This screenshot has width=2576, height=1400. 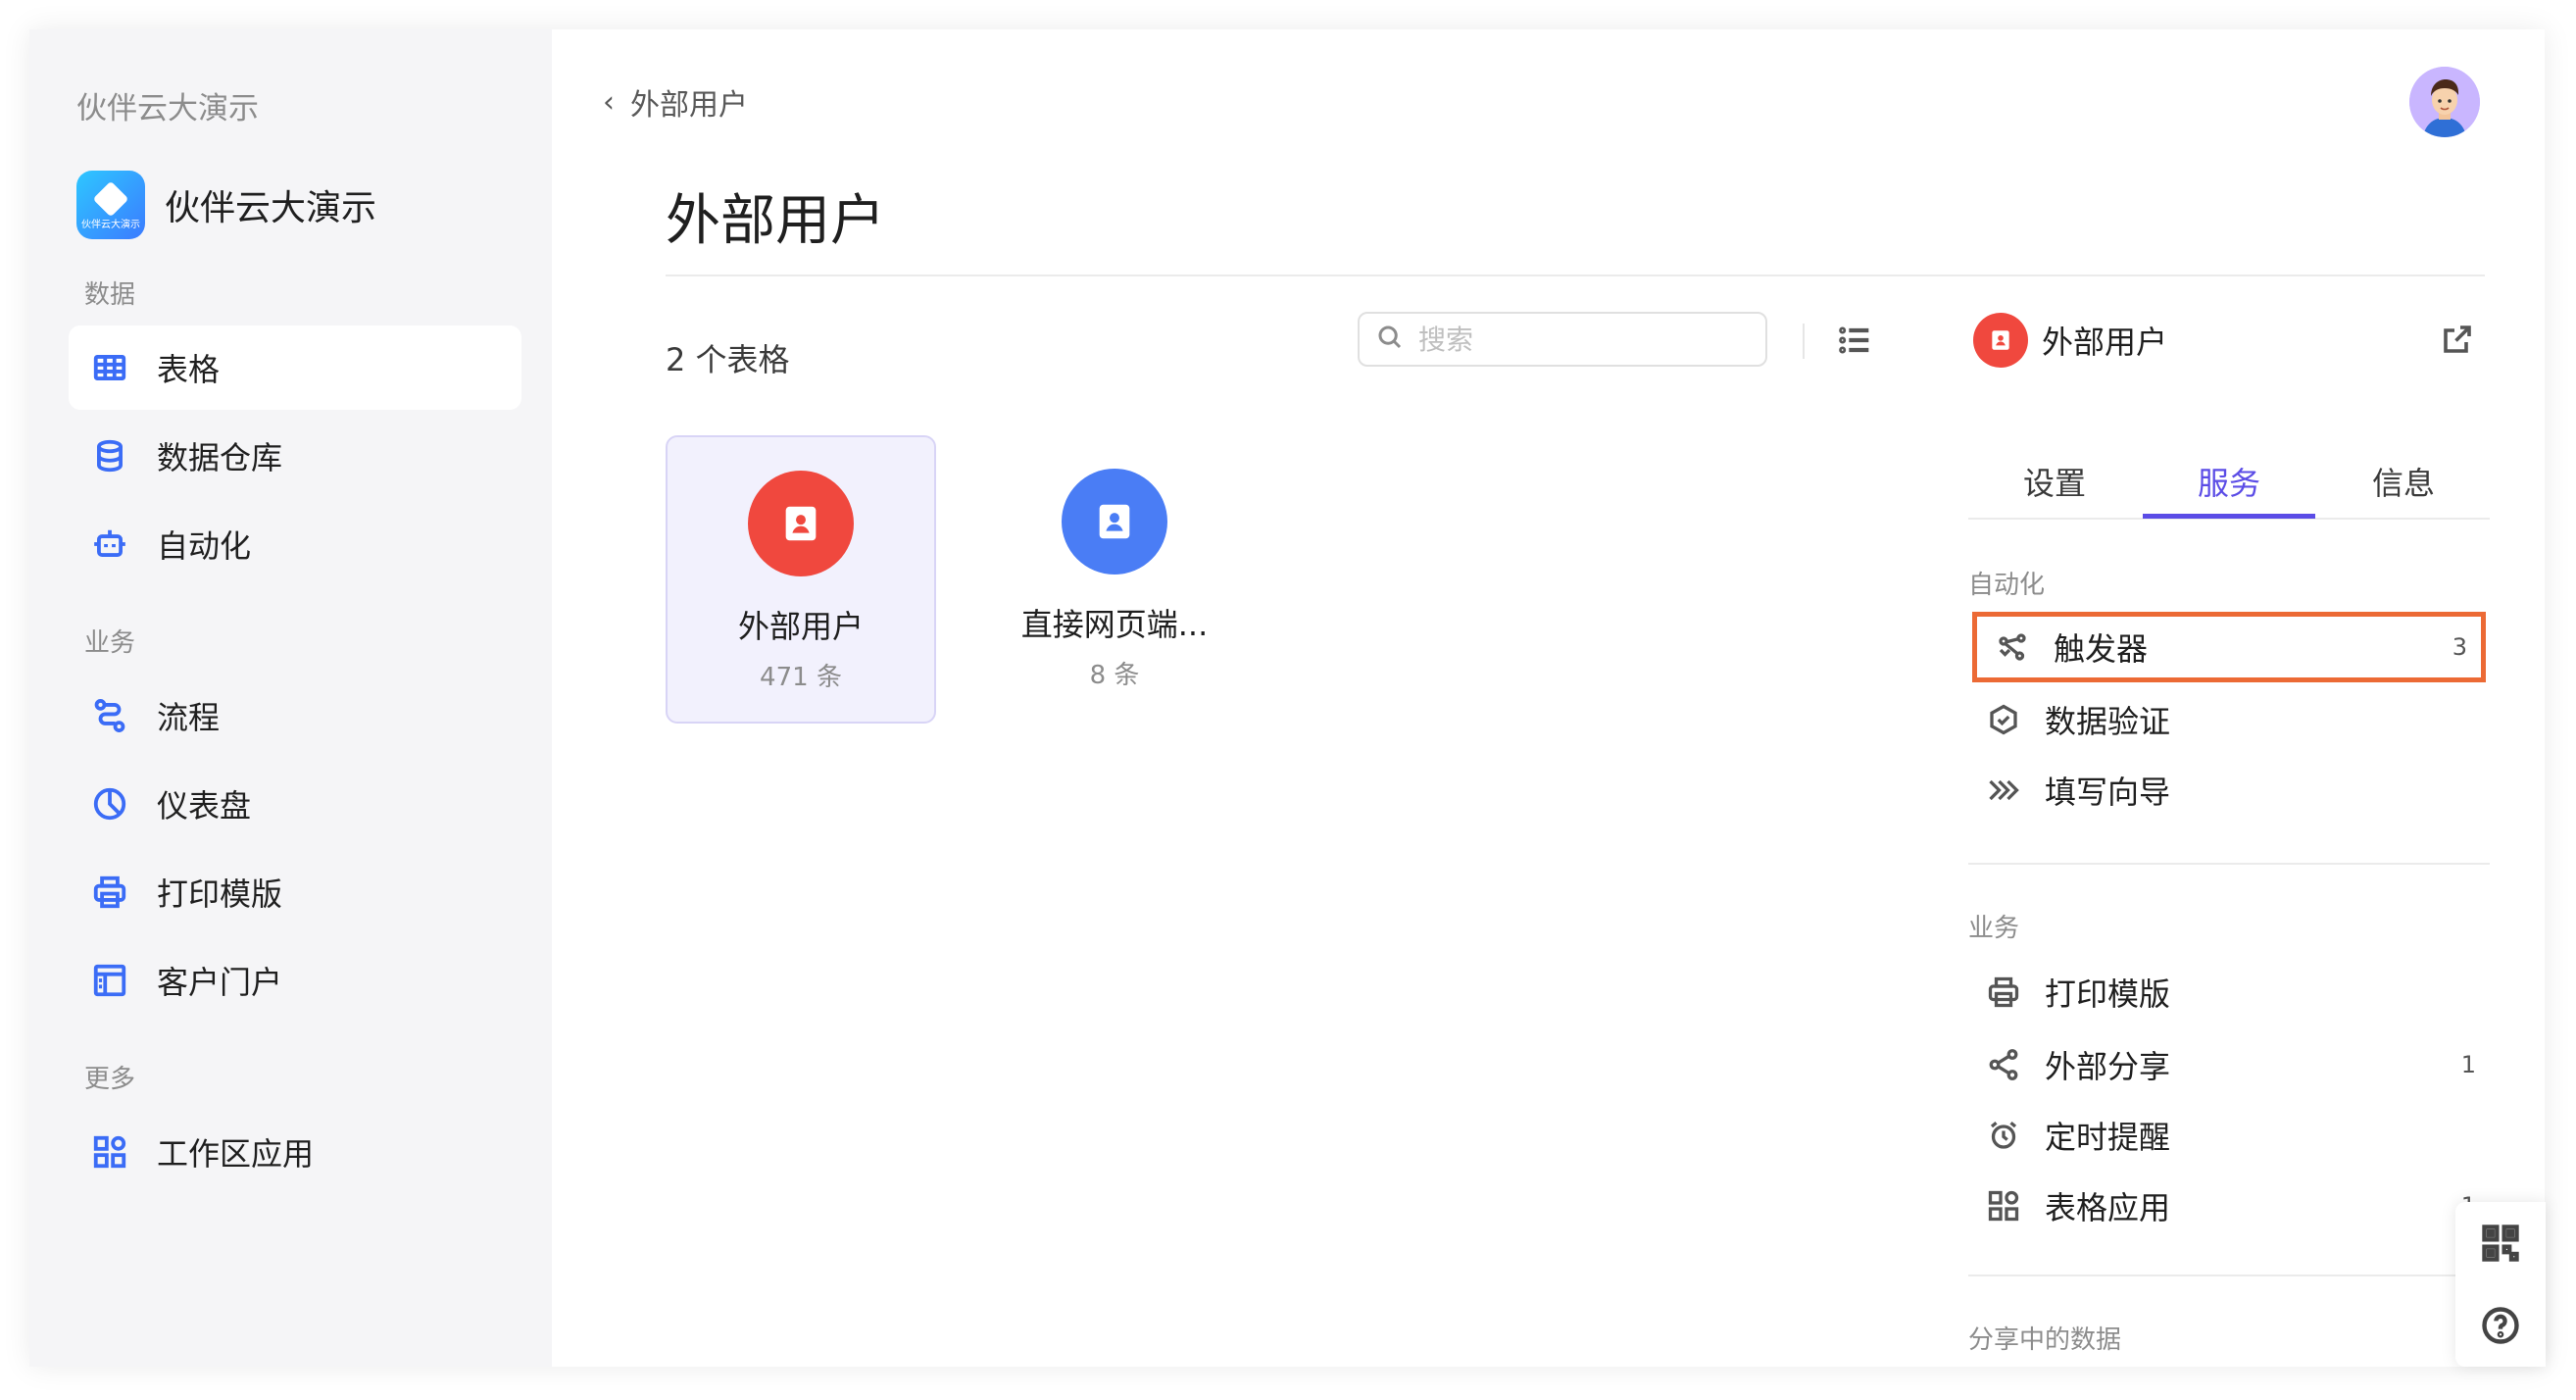 What do you see at coordinates (1114, 579) in the screenshot?
I see `table-card-web-direct: 直接网页端... 8 条` at bounding box center [1114, 579].